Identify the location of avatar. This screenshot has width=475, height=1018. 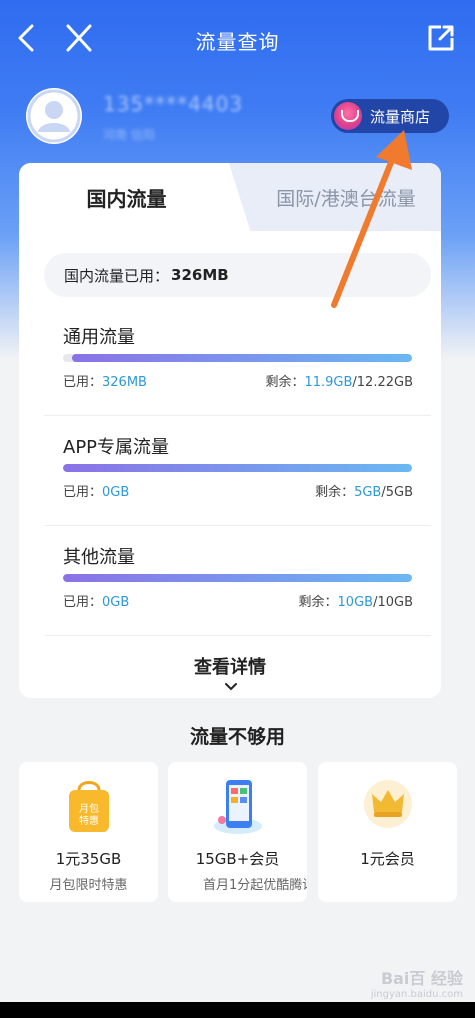
(54, 116).